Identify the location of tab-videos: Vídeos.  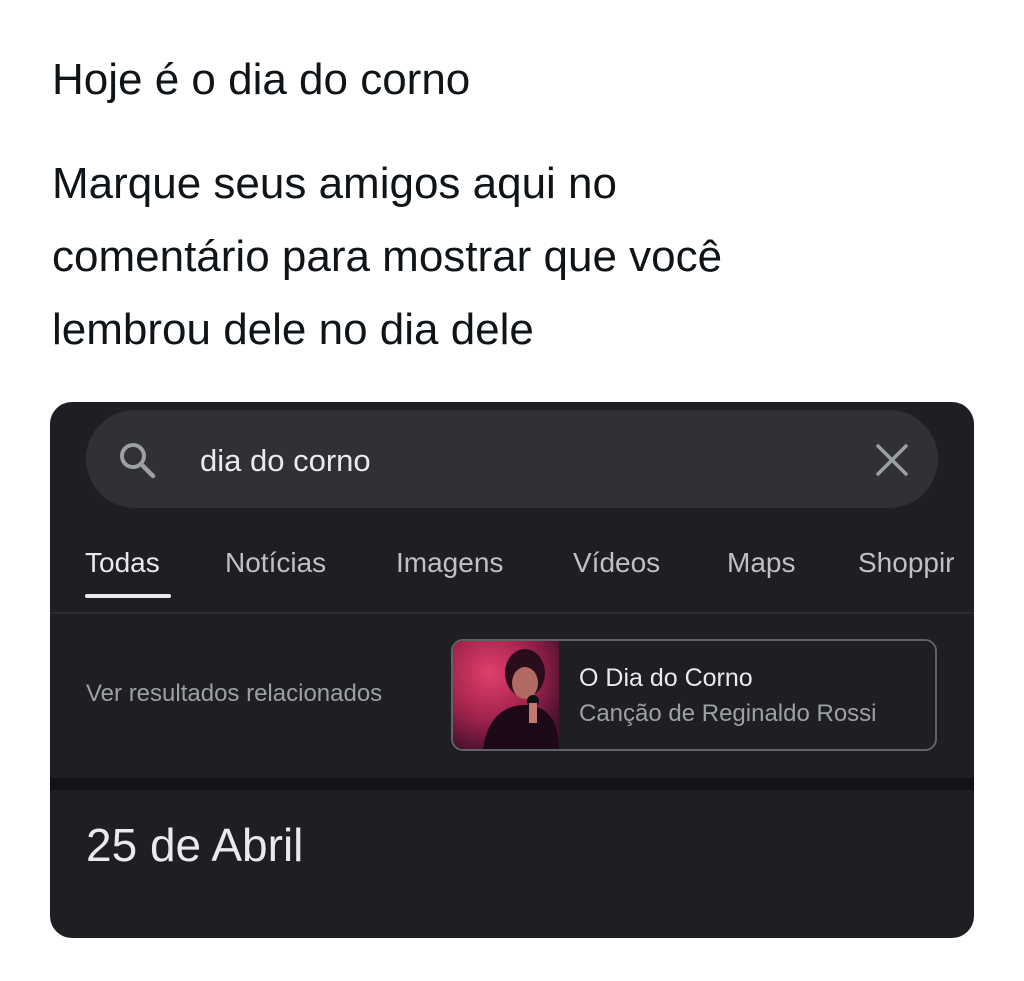
(616, 563).